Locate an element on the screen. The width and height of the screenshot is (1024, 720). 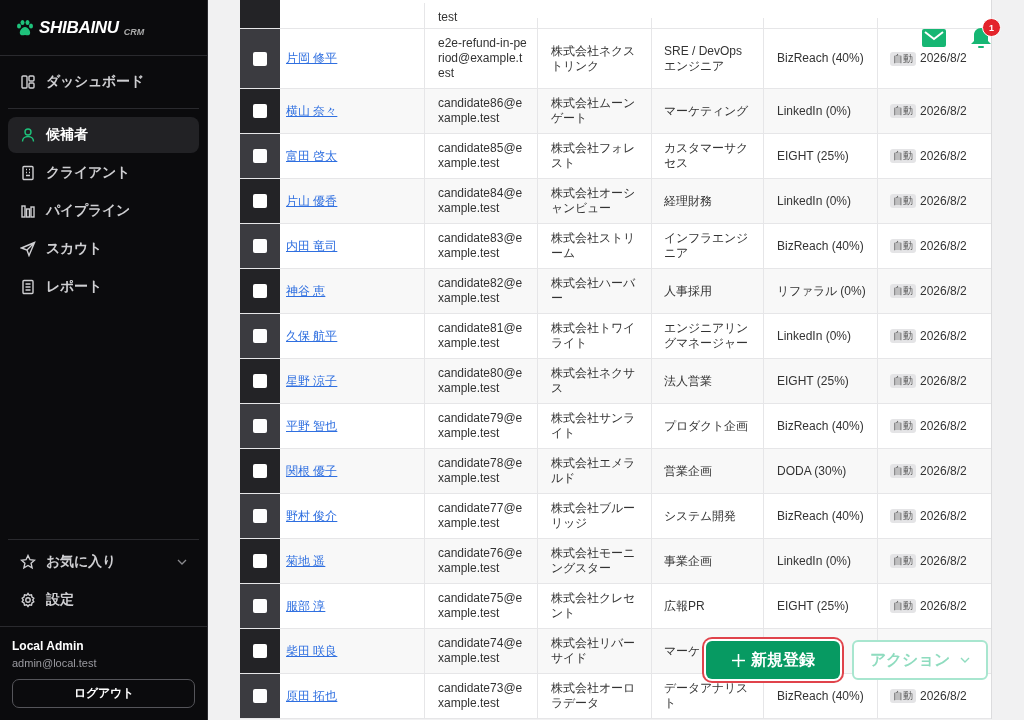
chevron-icon is located at coordinates (965, 660).